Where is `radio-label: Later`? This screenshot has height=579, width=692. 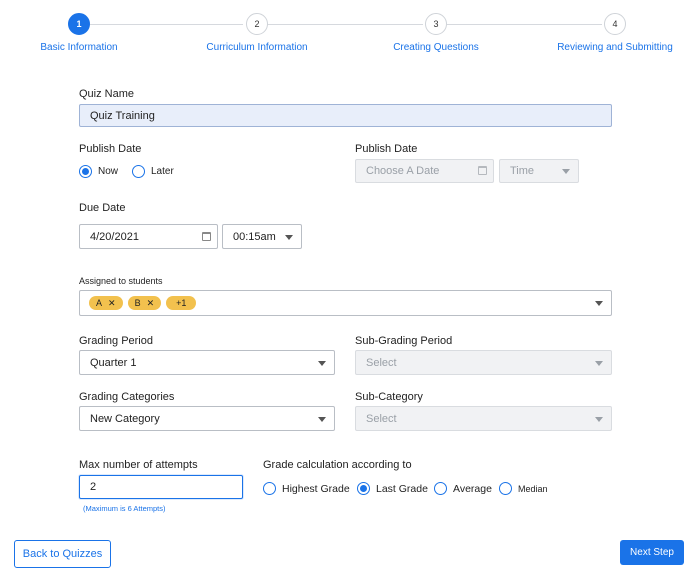
radio-label: Later is located at coordinates (162, 171).